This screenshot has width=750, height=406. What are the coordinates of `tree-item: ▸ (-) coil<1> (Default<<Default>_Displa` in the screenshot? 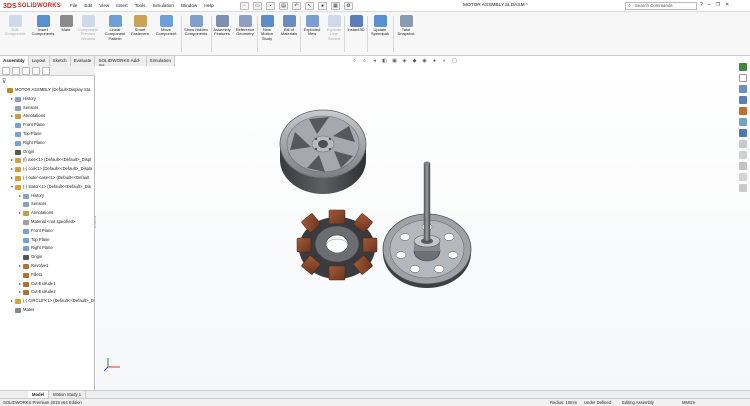 It's located at (47, 169).